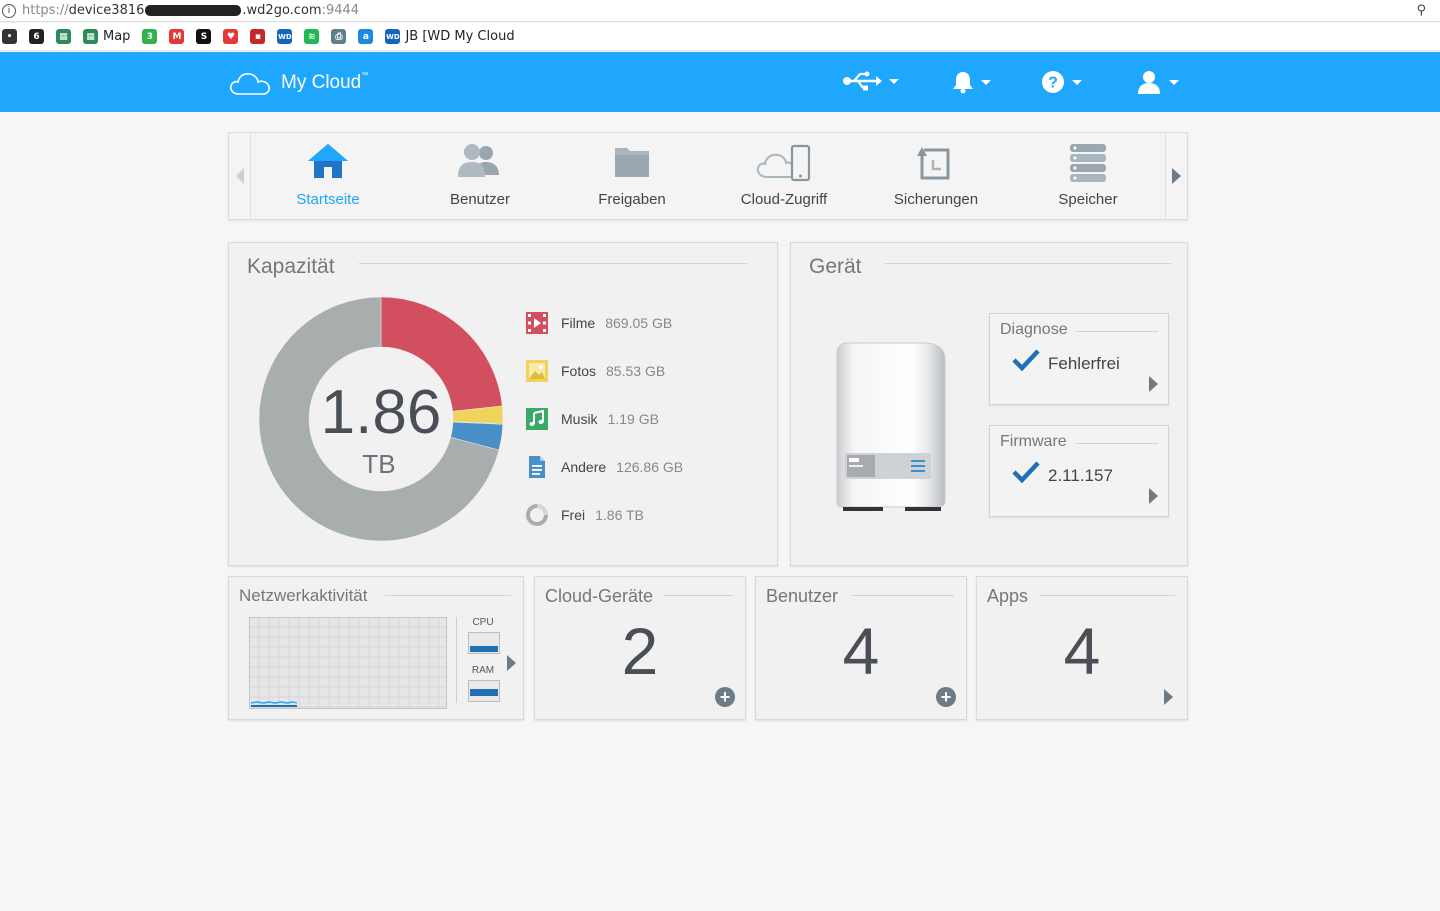  I want to click on apps-panel: Apps 4, so click(1082, 648).